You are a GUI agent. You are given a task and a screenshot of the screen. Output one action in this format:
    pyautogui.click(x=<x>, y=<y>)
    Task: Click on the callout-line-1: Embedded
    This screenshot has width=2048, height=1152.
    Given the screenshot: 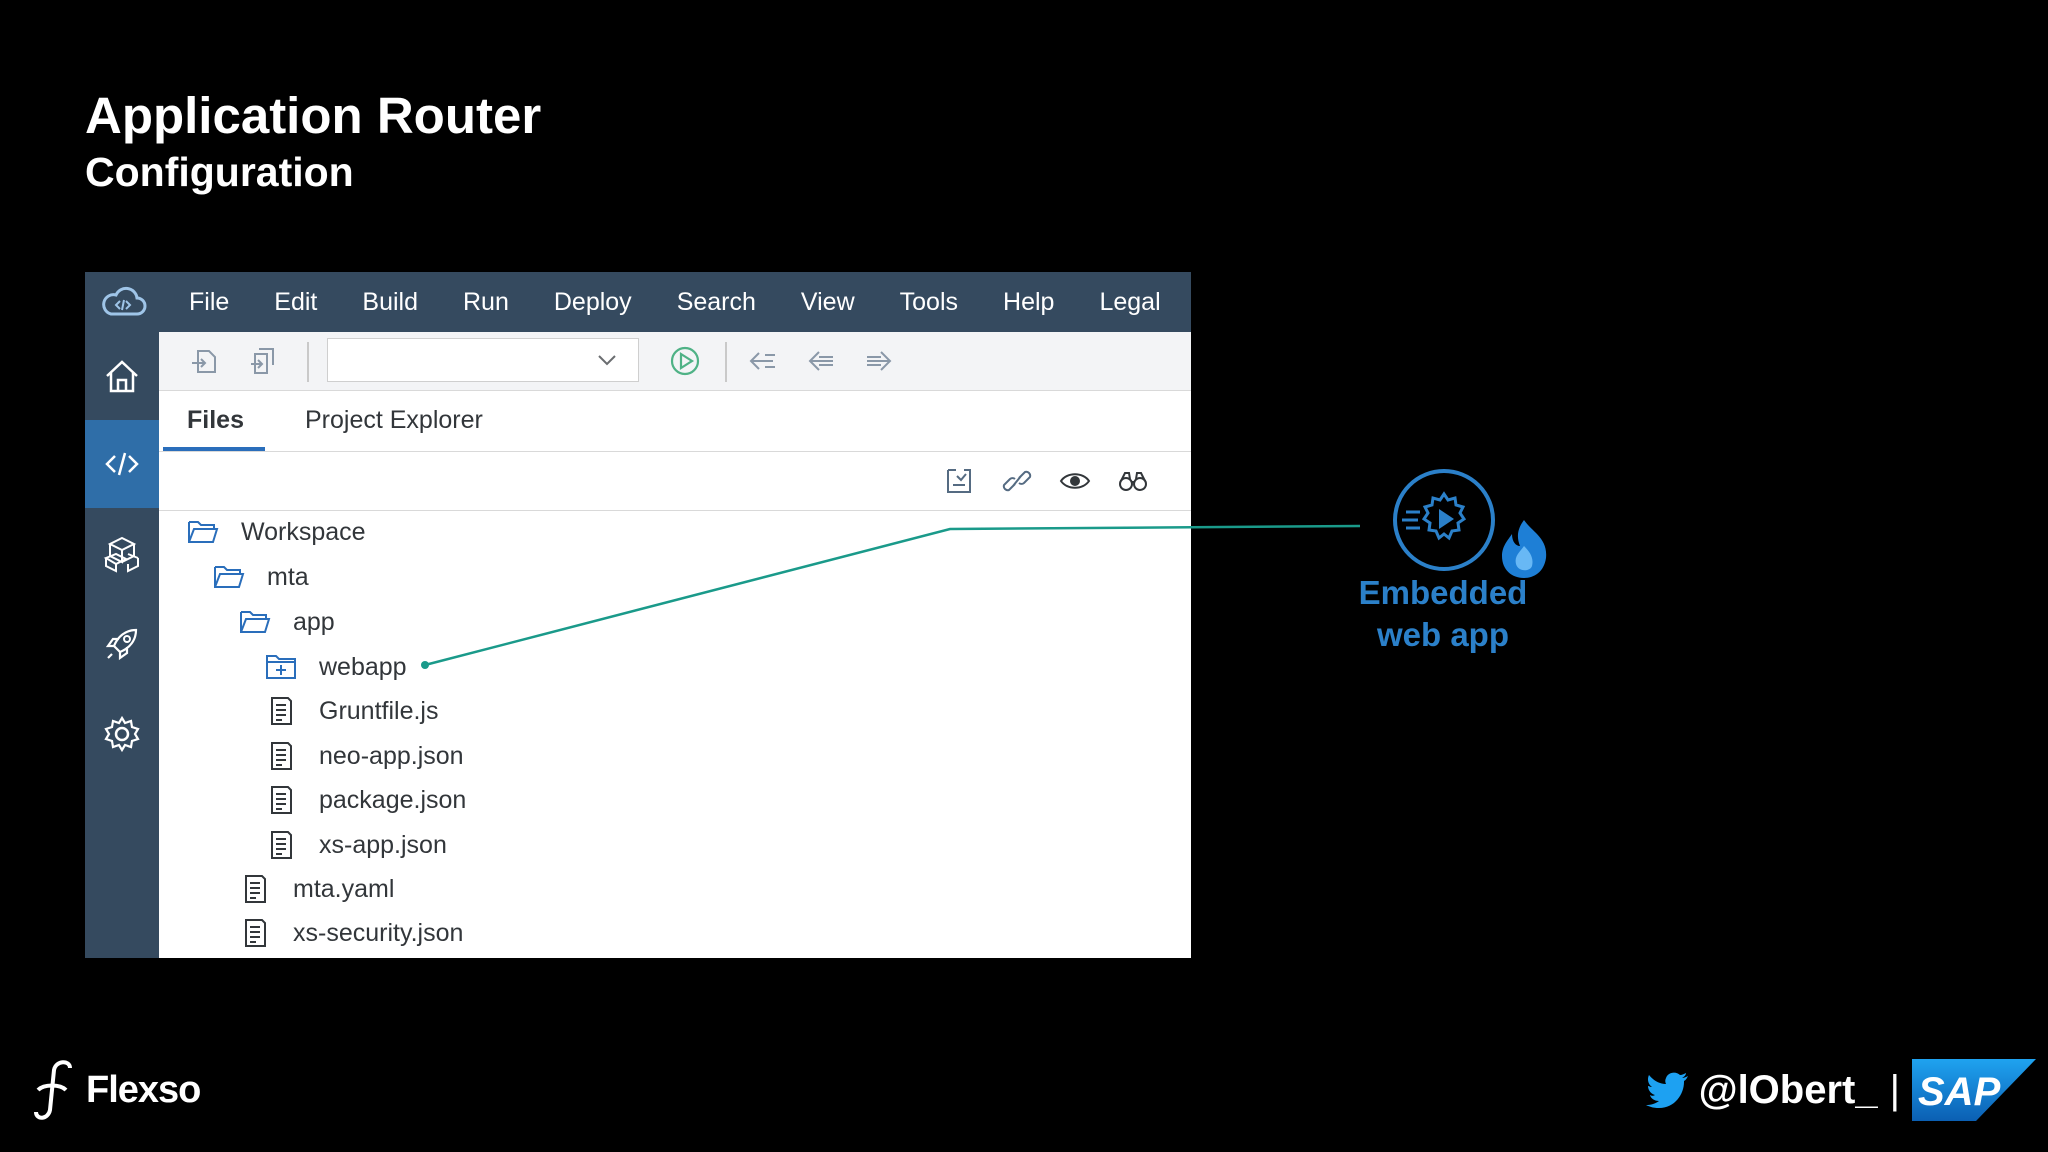 What is the action you would take?
    pyautogui.click(x=1443, y=592)
    